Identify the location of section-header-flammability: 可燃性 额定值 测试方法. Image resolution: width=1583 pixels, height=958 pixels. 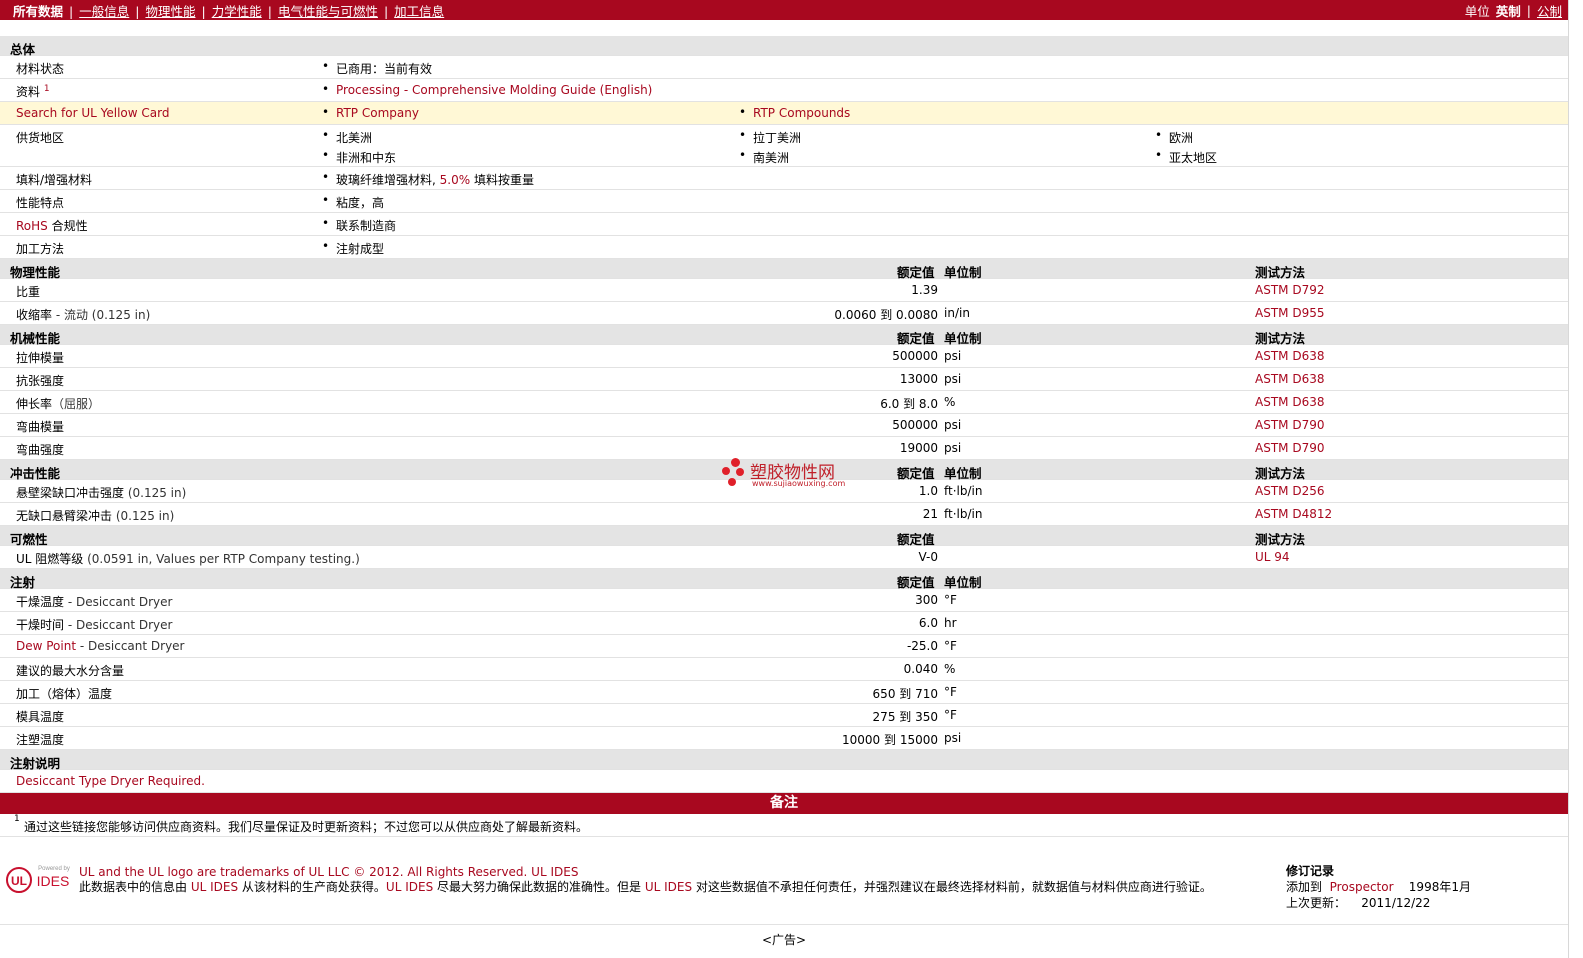
(784, 536).